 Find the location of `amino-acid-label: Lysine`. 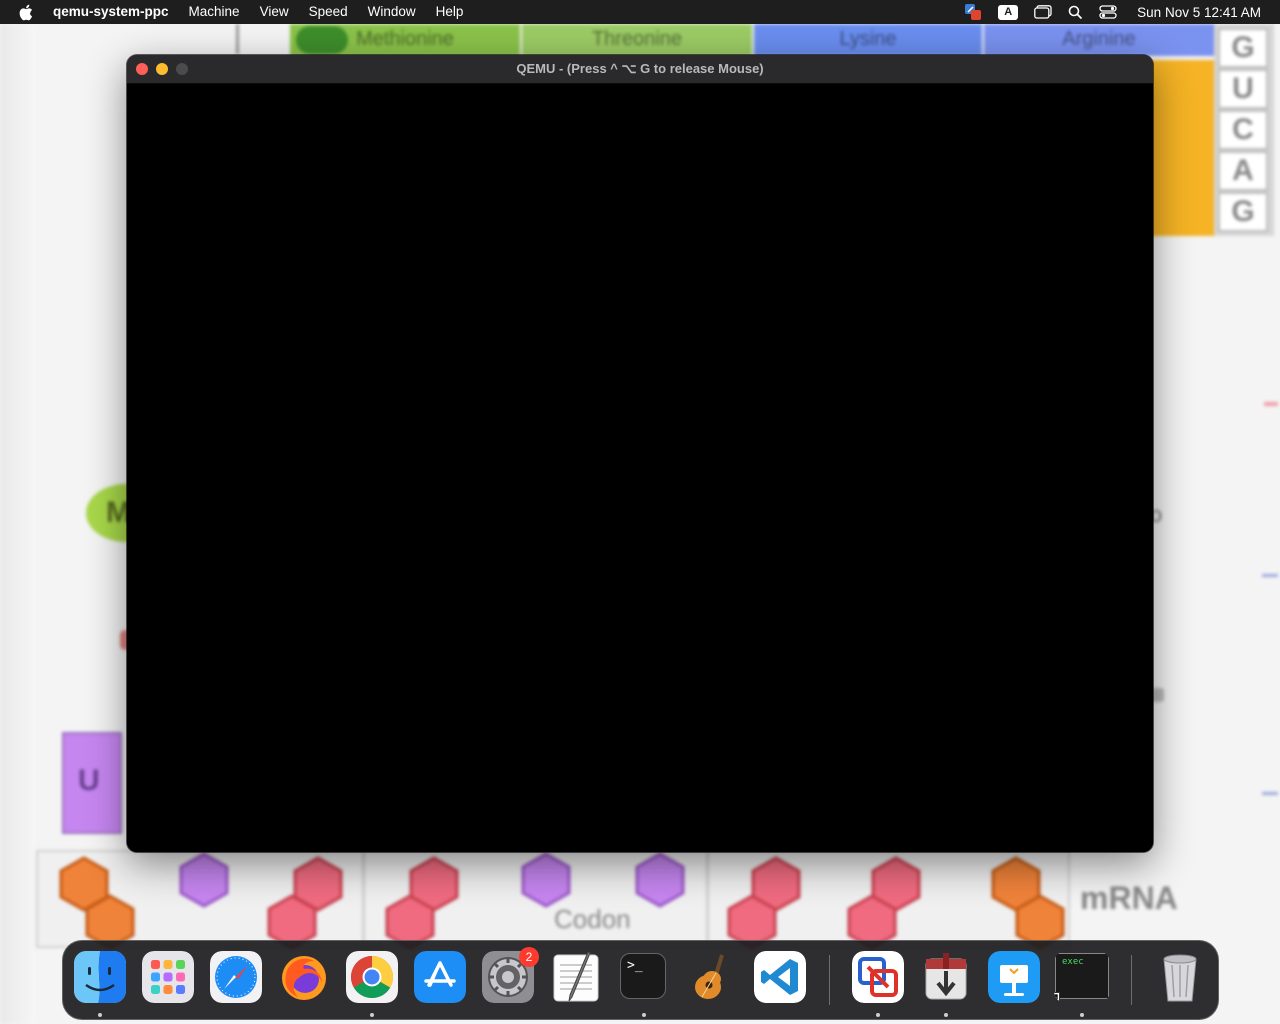

amino-acid-label: Lysine is located at coordinates (868, 39).